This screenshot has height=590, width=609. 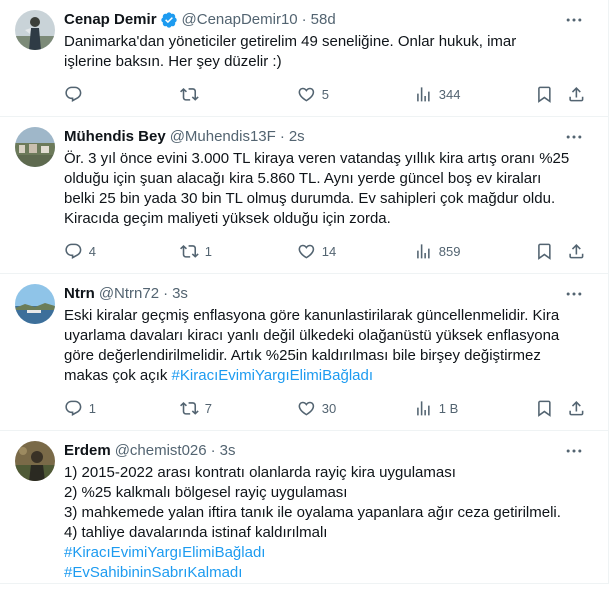 I want to click on like-button: 14, so click(x=355, y=251).